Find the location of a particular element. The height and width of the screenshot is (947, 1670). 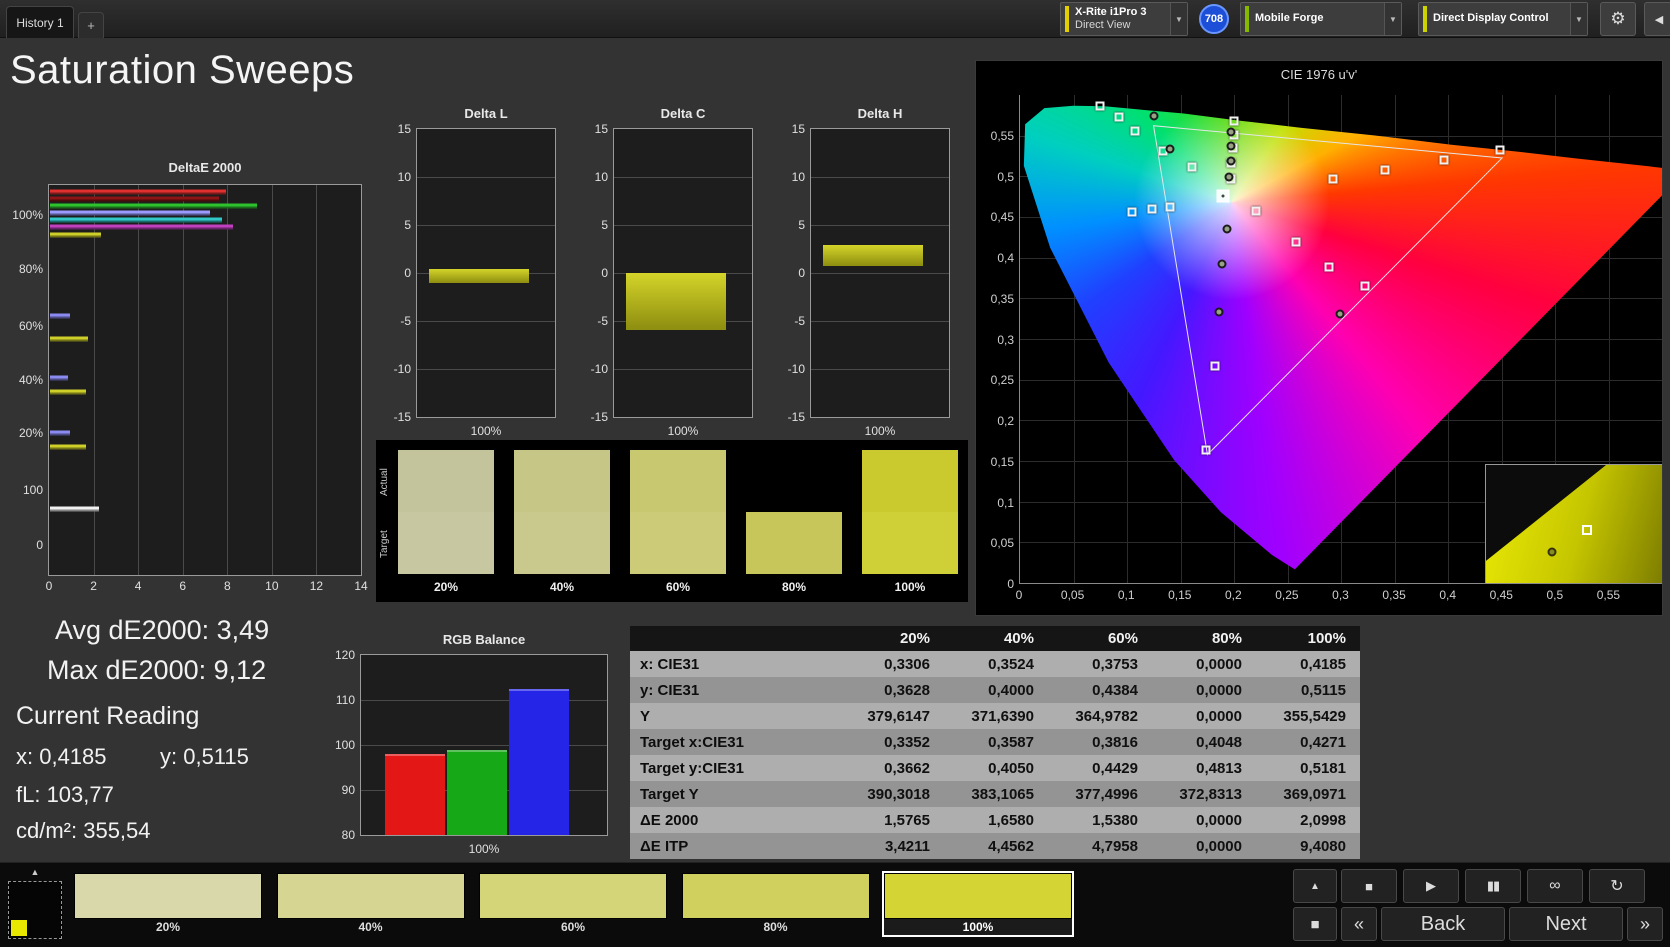

swatch-label: 60% is located at coordinates (678, 587).